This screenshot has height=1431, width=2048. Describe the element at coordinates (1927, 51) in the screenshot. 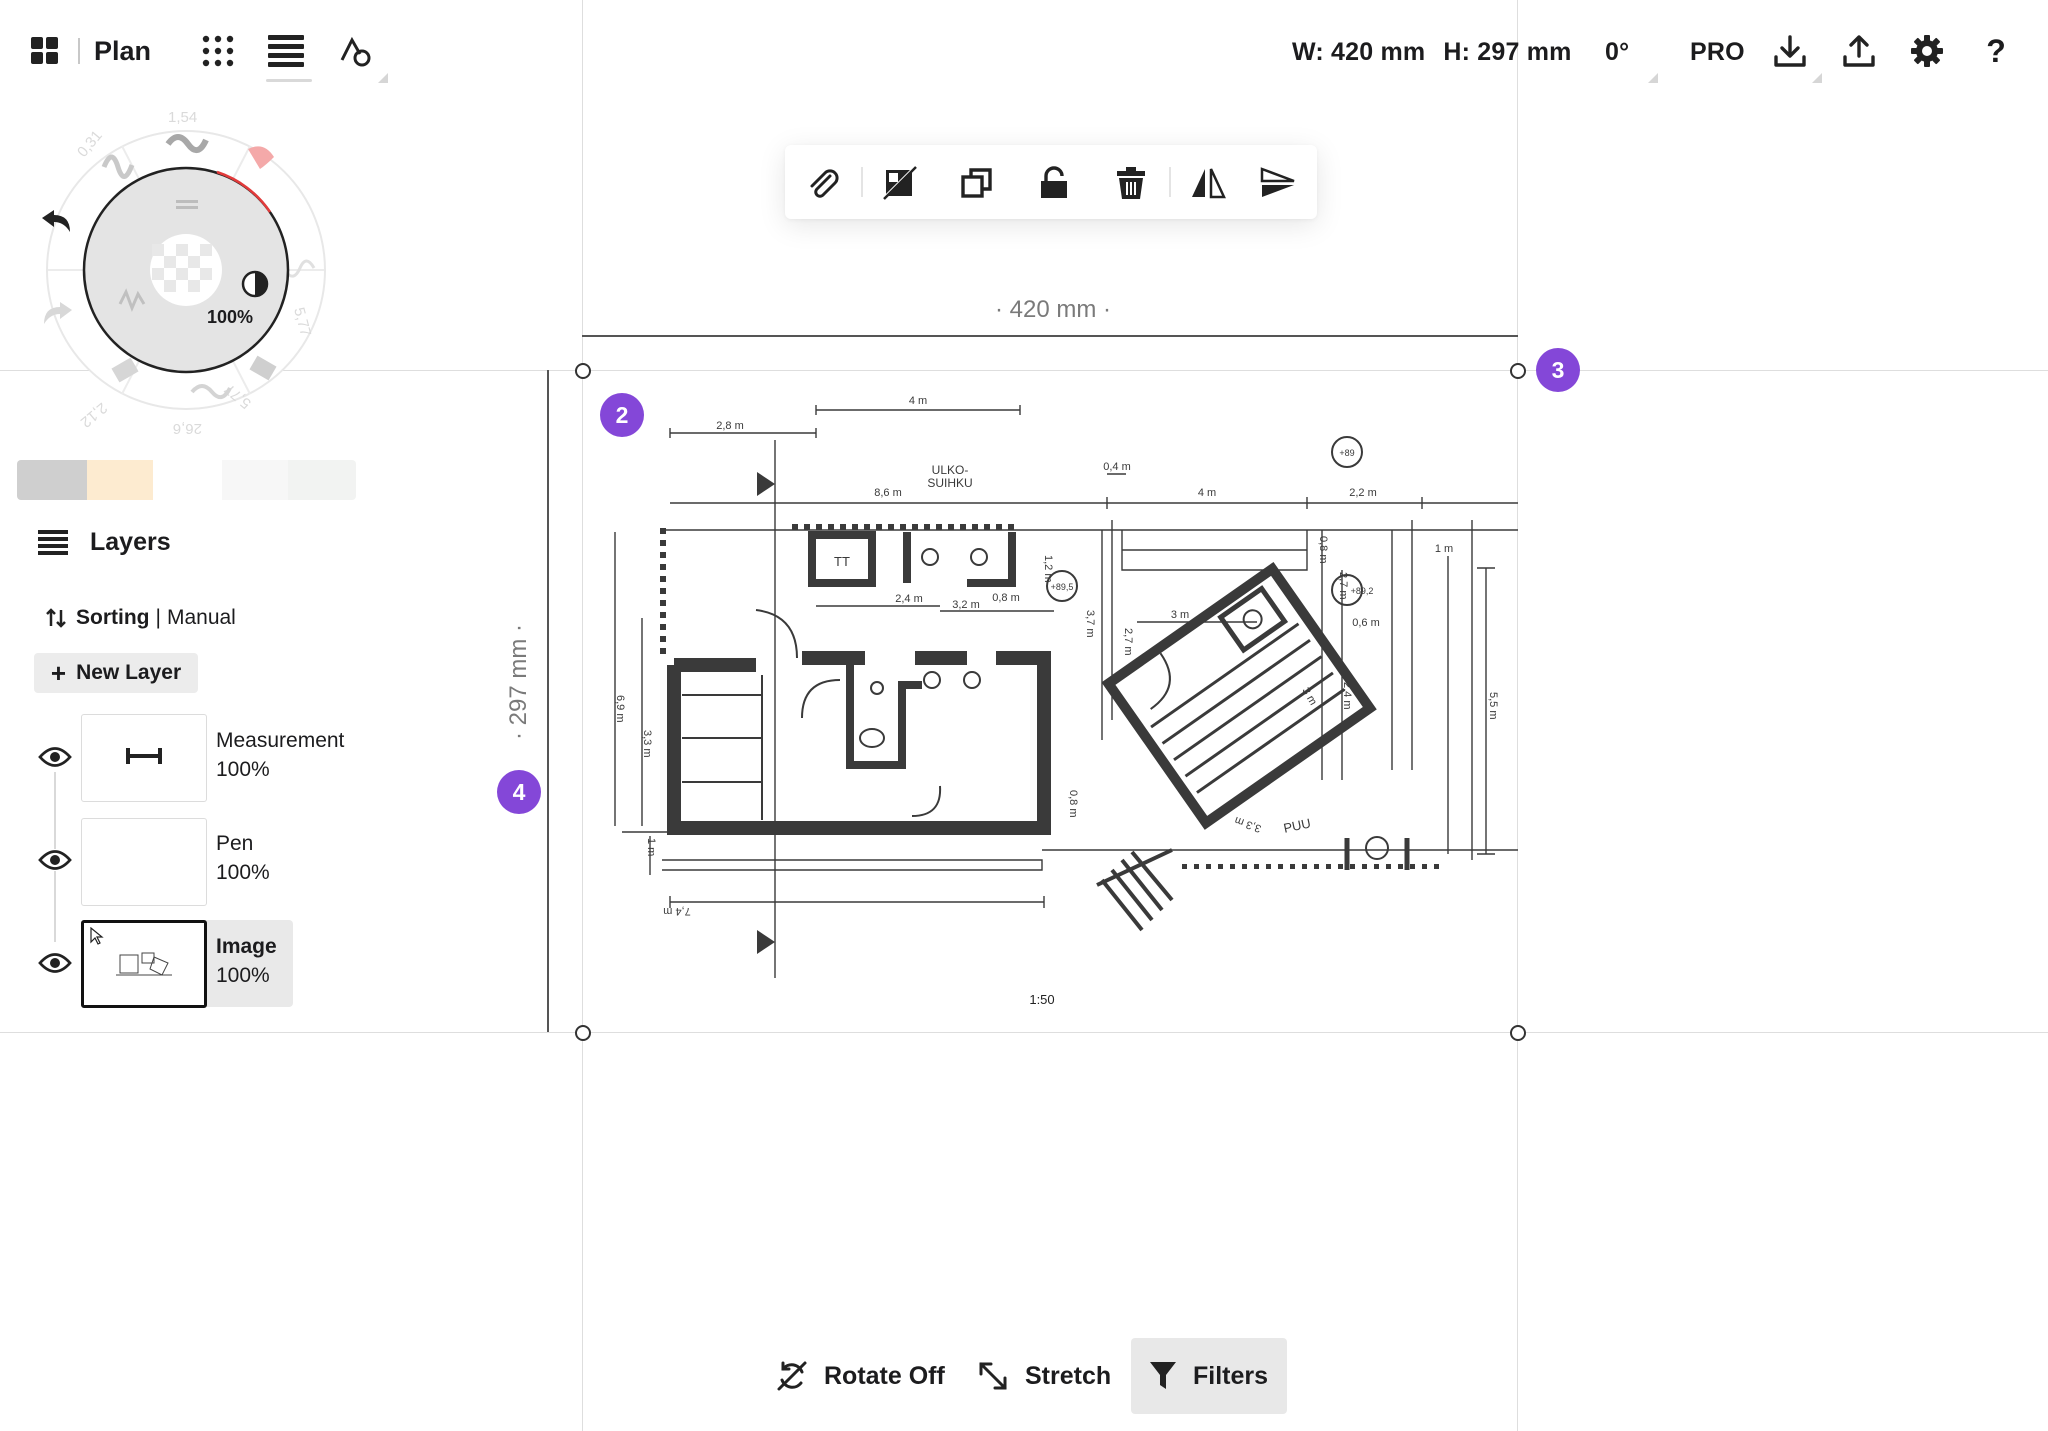

I see `gear-icon` at that location.